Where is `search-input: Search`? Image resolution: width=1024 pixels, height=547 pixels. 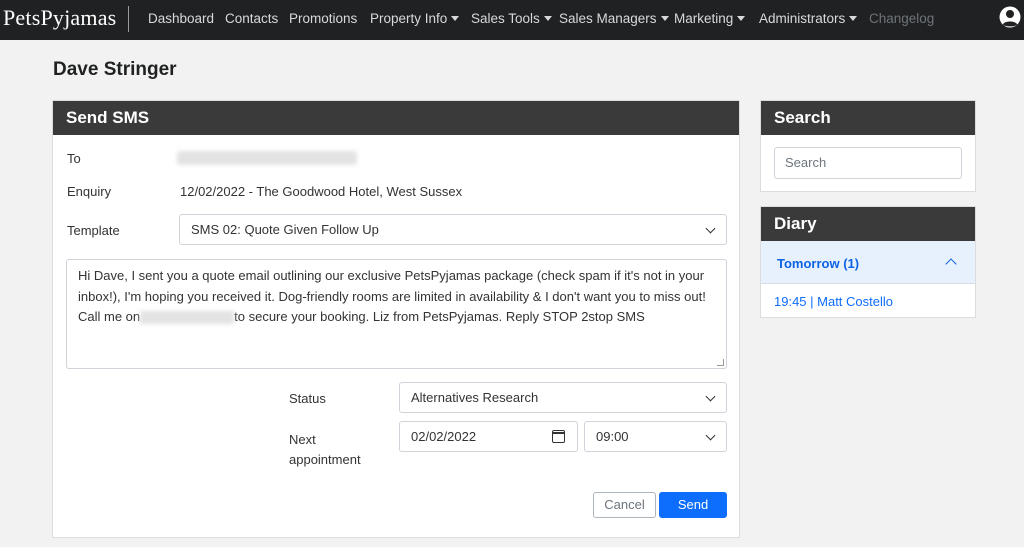 search-input: Search is located at coordinates (868, 163).